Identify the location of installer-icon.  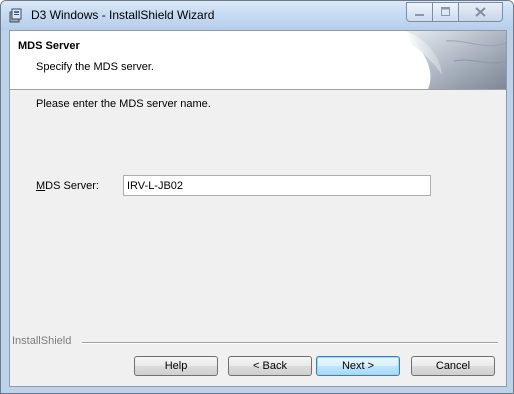
(15, 15).